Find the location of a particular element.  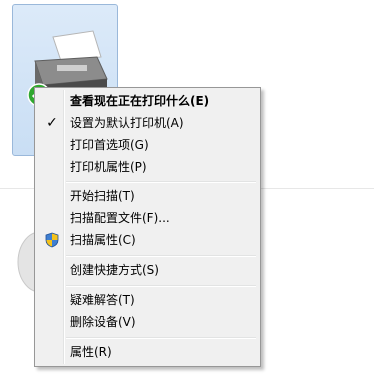

menu-item-start-scan: 开始扫描(T) is located at coordinates (147, 196).